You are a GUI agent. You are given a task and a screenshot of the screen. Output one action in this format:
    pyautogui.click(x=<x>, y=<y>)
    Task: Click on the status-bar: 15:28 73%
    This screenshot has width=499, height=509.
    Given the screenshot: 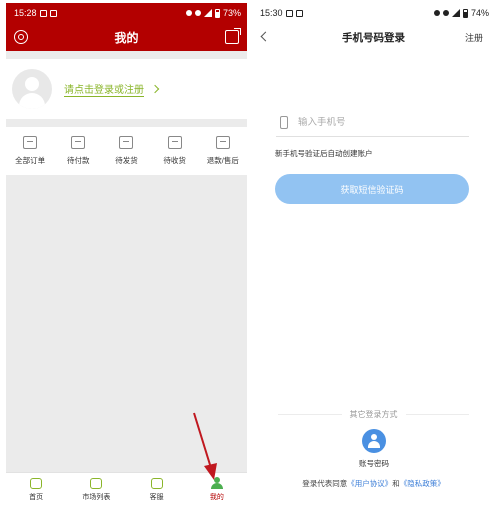 What is the action you would take?
    pyautogui.click(x=126, y=13)
    